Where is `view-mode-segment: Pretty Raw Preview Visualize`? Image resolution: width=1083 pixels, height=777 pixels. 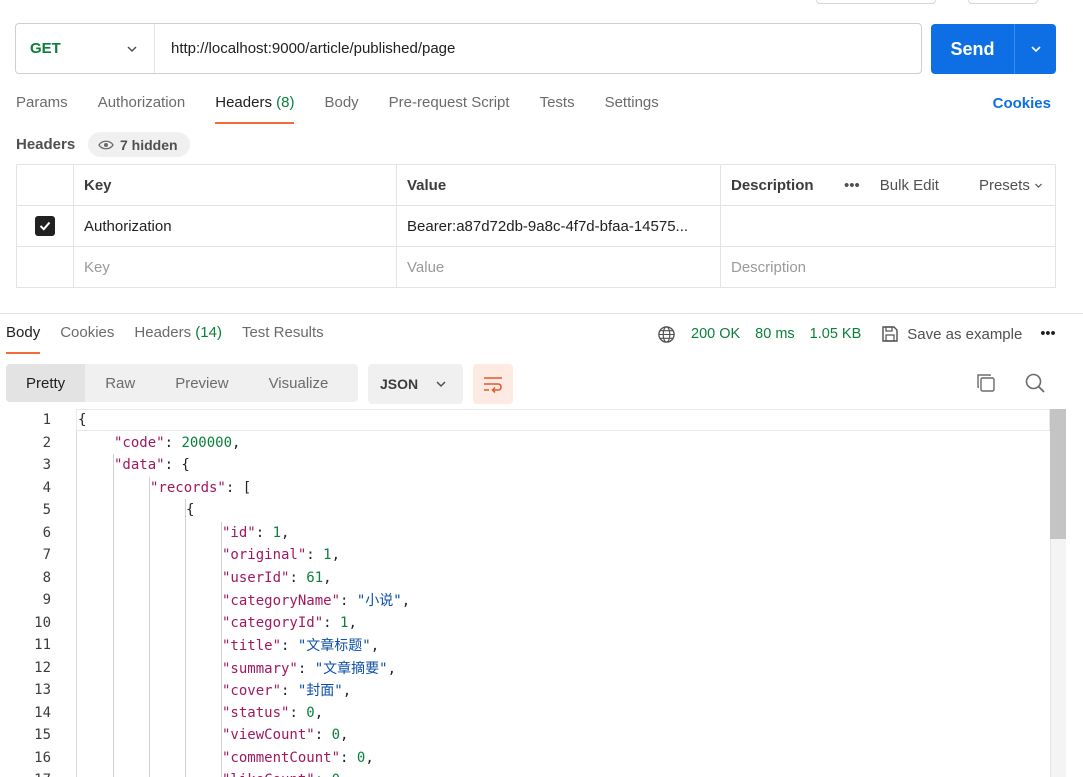
view-mode-segment: Pretty Raw Preview Visualize is located at coordinates (182, 383).